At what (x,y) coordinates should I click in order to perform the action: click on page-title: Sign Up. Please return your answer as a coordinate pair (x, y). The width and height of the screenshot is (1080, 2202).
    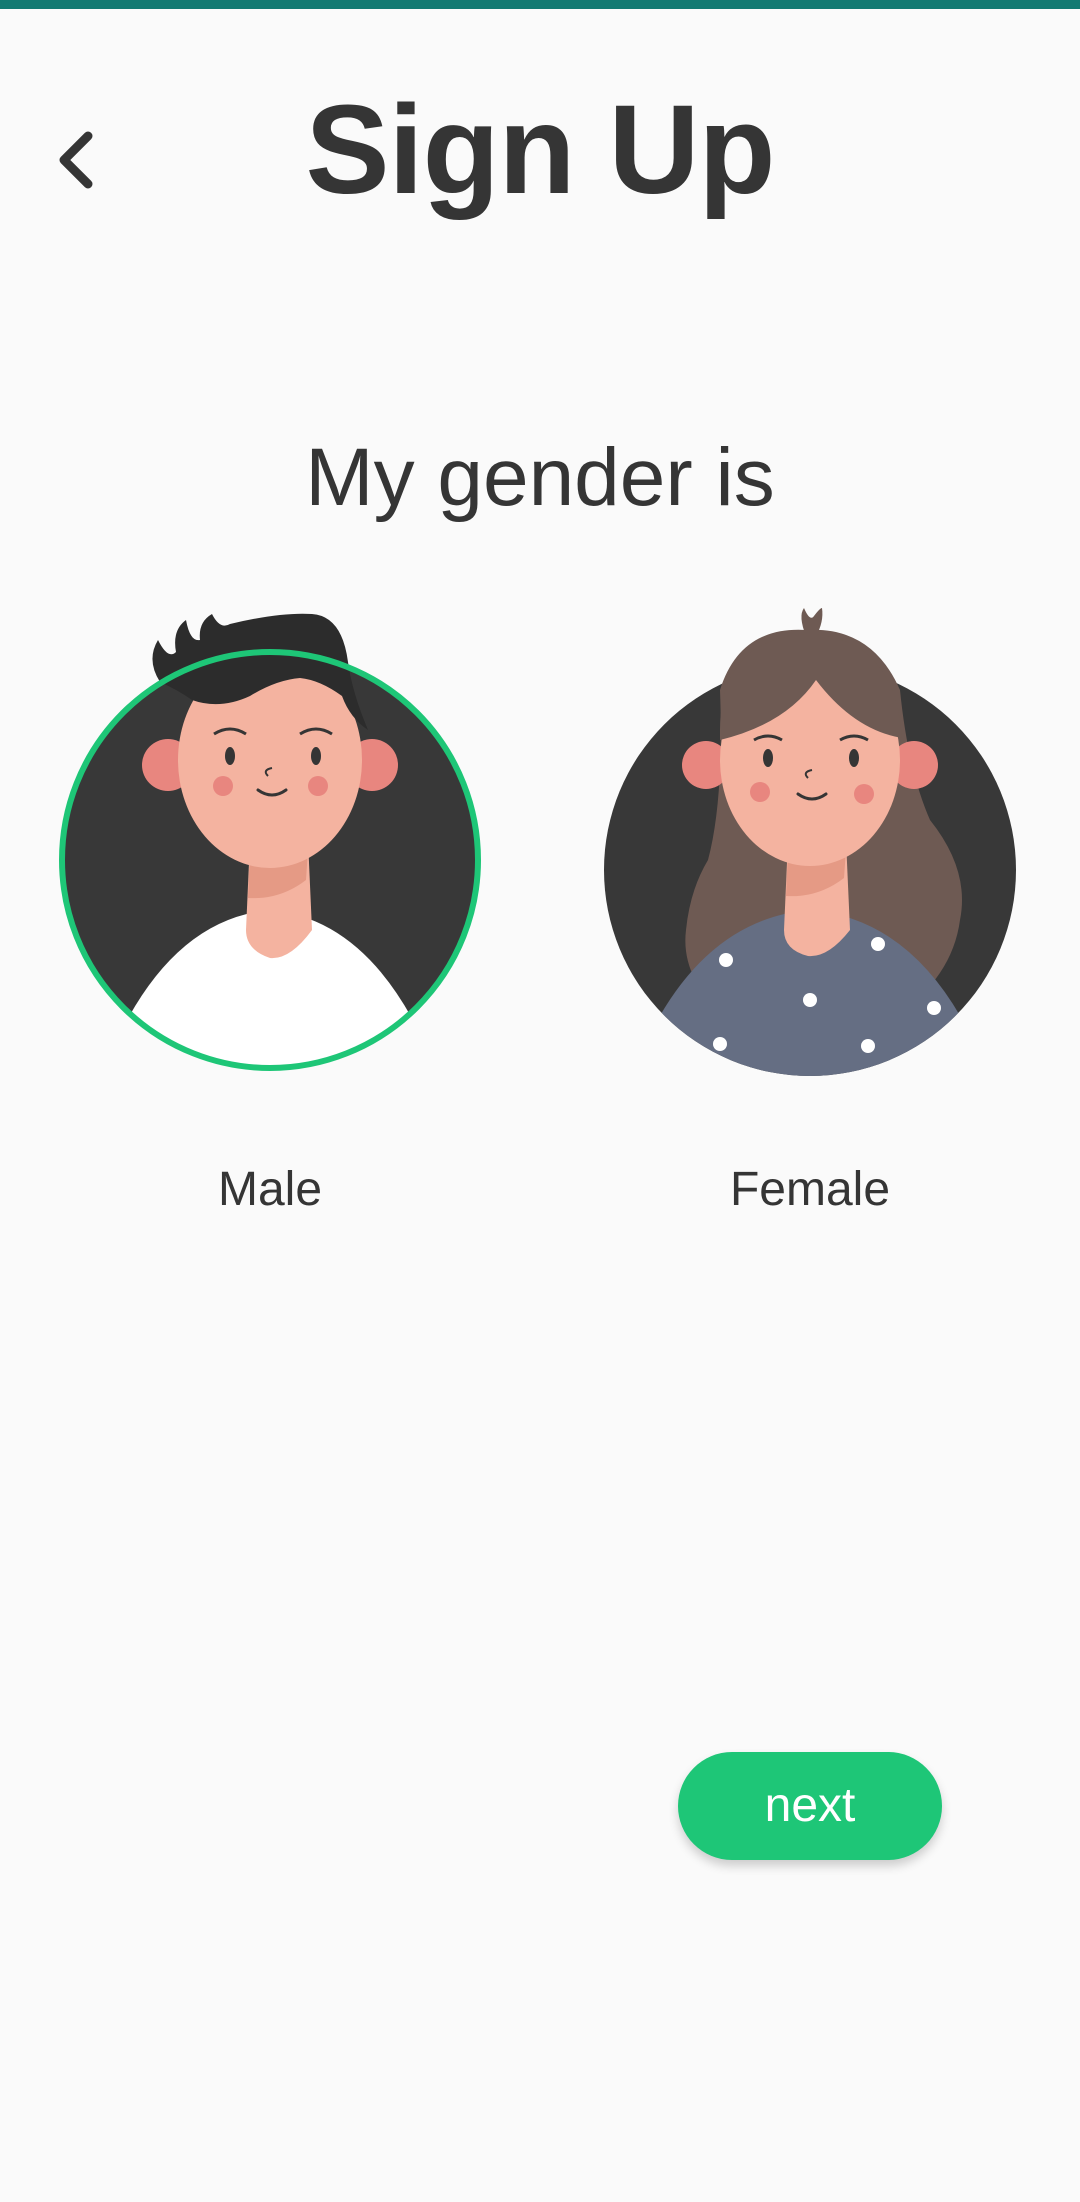
    Looking at the image, I should click on (540, 149).